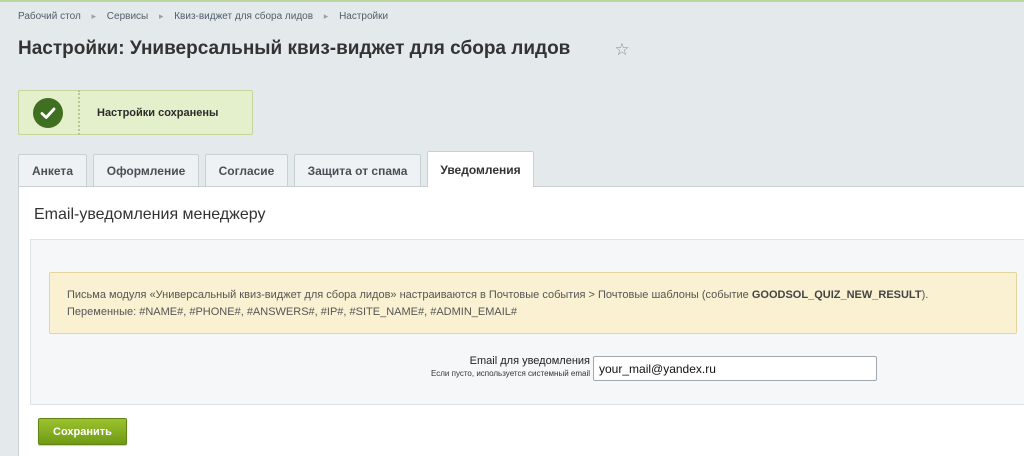 Image resolution: width=1024 pixels, height=456 pixels. What do you see at coordinates (52, 170) in the screenshot?
I see `tab-anketa: Анкета` at bounding box center [52, 170].